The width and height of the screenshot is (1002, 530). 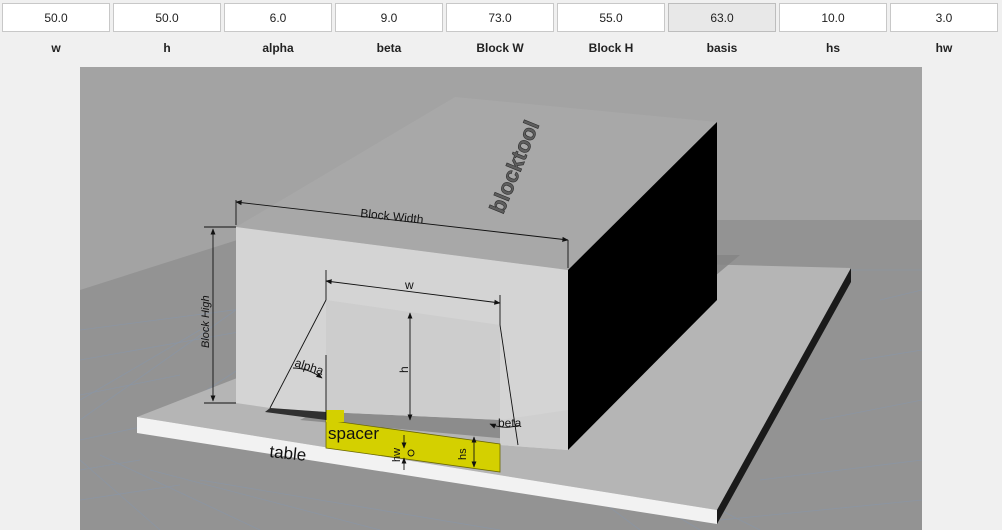 What do you see at coordinates (510, 423) in the screenshot?
I see `beta-dimension-label: beta` at bounding box center [510, 423].